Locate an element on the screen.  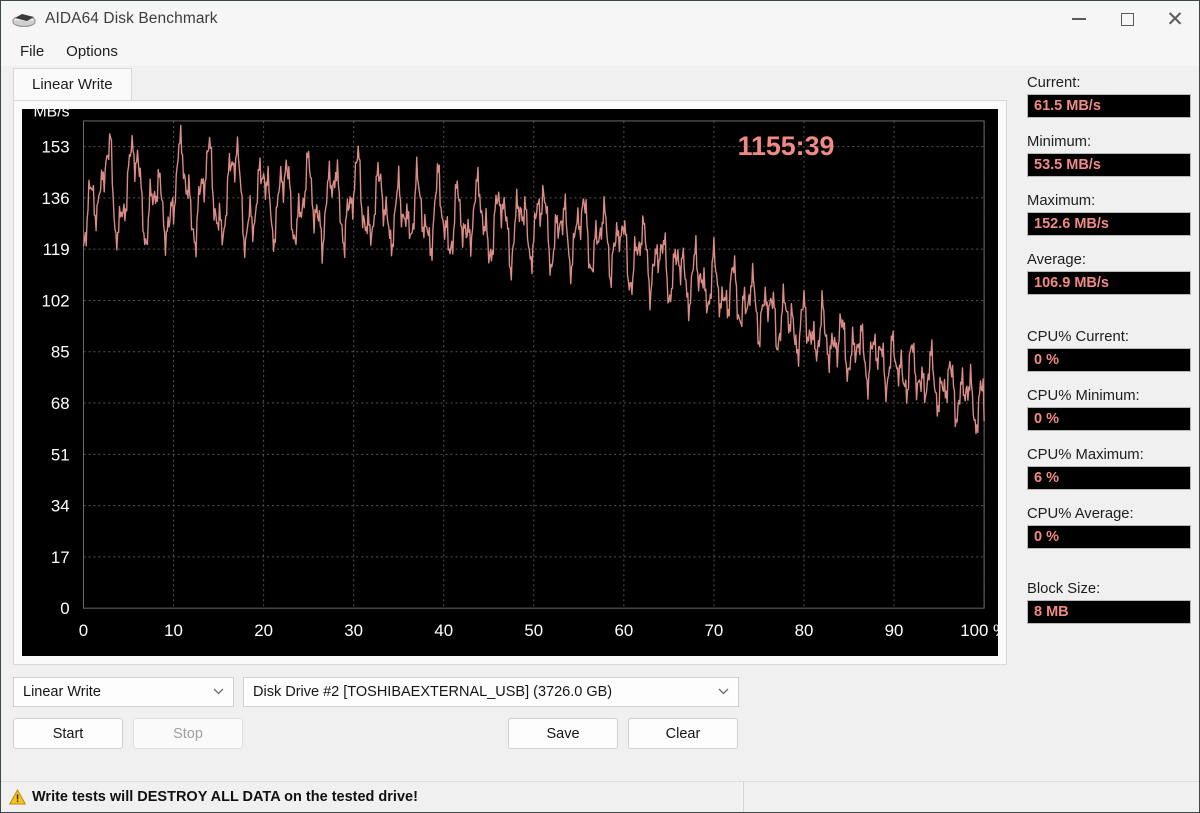
maximize-button is located at coordinates (1127, 19).